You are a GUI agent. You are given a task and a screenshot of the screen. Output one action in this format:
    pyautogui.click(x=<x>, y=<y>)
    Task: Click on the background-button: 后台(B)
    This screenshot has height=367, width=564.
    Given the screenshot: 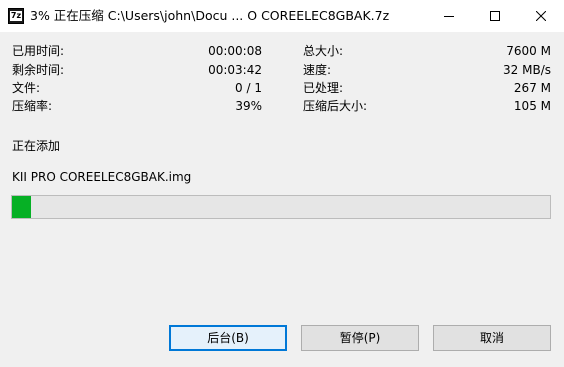 What is the action you would take?
    pyautogui.click(x=228, y=338)
    